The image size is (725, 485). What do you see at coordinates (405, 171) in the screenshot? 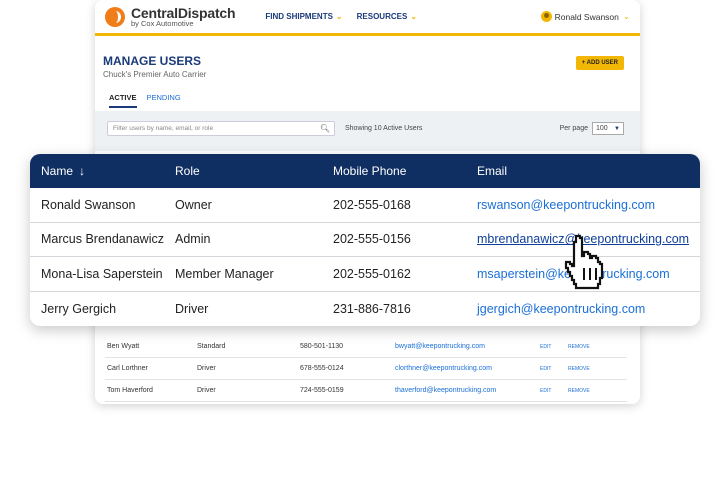
I see `column-header-phone: Mobile Phone` at bounding box center [405, 171].